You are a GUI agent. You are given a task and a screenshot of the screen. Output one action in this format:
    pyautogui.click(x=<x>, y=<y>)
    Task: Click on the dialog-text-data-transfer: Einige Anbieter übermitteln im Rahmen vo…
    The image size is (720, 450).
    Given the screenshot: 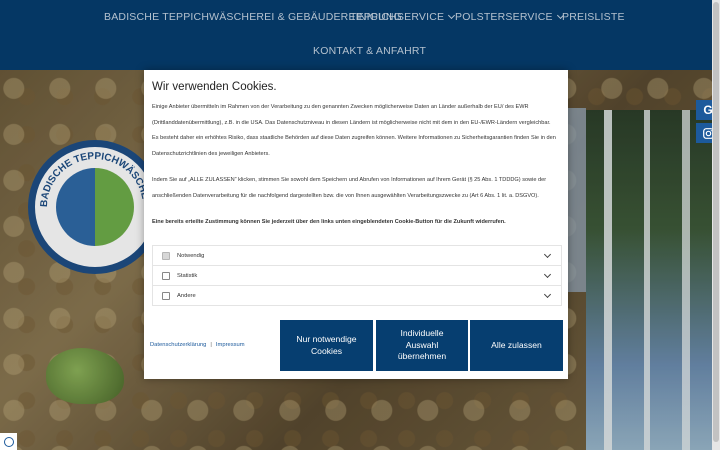 What is the action you would take?
    pyautogui.click(x=354, y=130)
    